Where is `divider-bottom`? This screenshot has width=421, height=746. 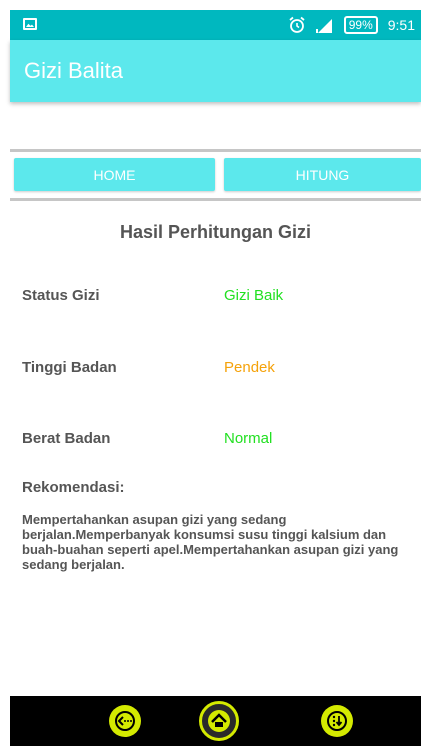 divider-bottom is located at coordinates (215, 199).